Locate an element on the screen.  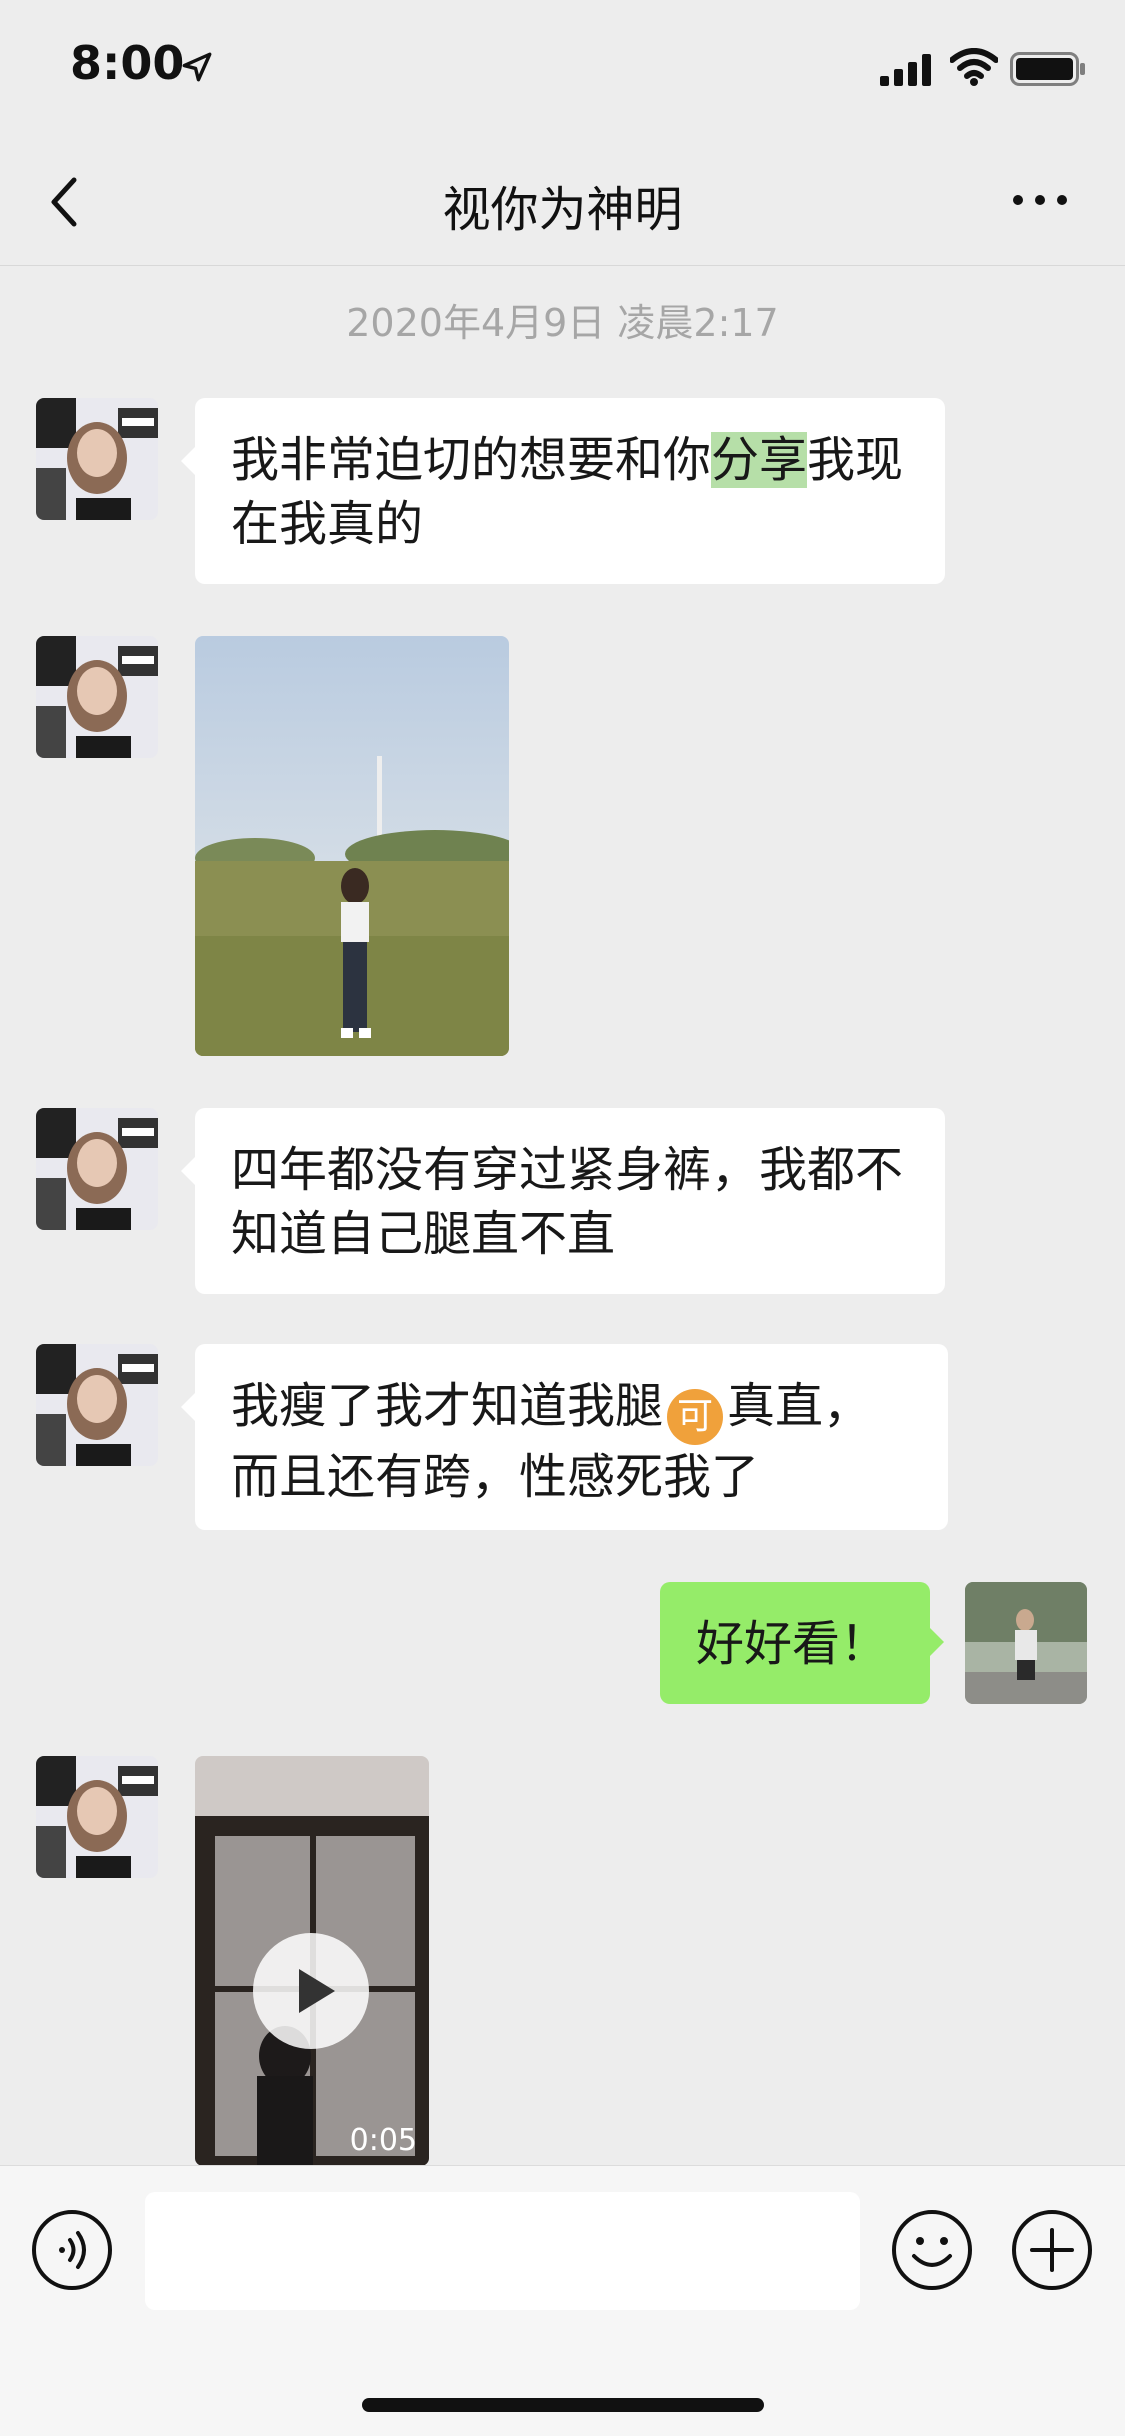
message-bubble: 我非常迫切的想要和你分享我现在我真的 is located at coordinates (563, 491).